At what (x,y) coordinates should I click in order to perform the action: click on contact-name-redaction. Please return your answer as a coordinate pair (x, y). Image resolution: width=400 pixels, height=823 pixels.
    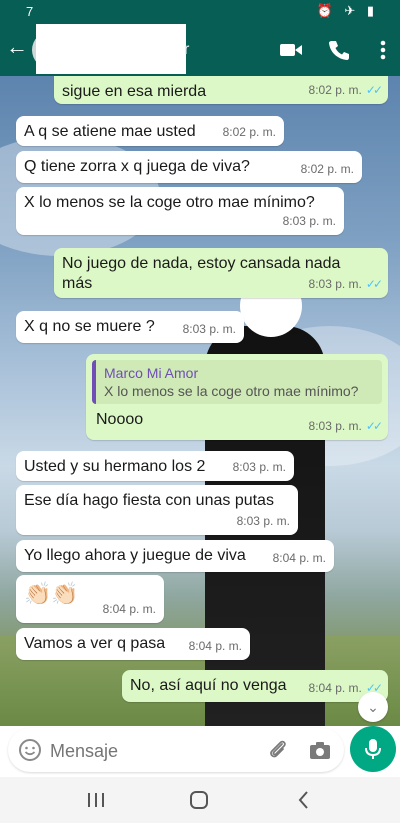
    Looking at the image, I should click on (111, 49).